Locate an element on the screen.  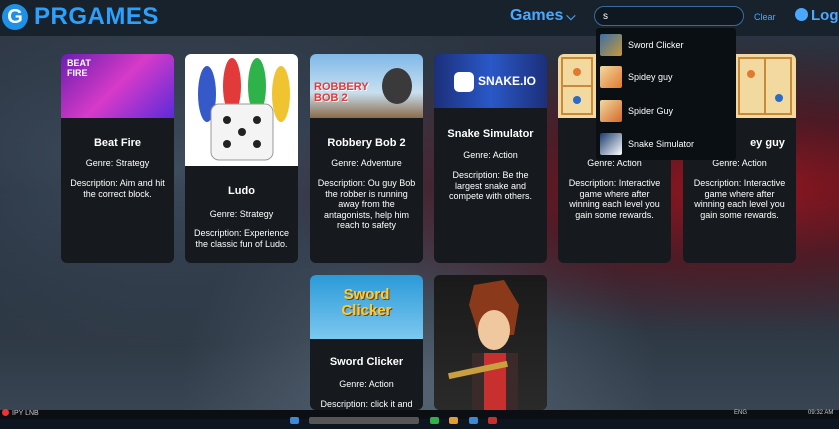
game-thumbnail: Sword Clicker is located at coordinates (366, 307).